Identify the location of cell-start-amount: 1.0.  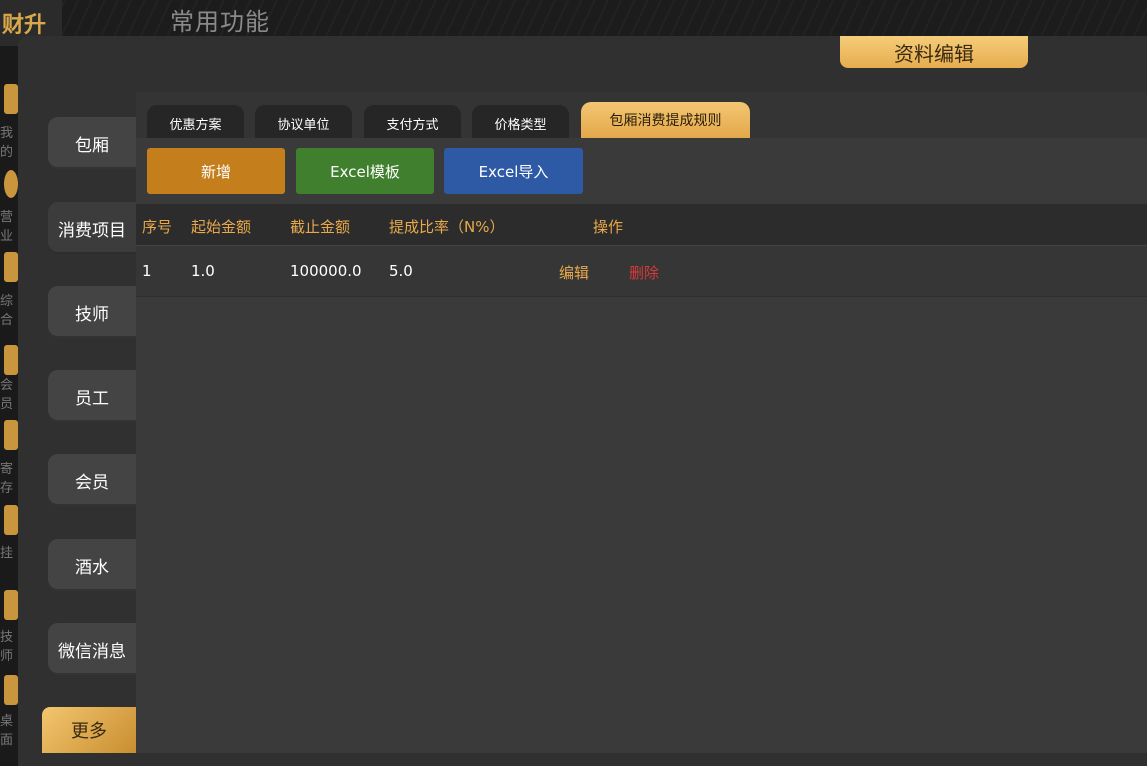
(203, 271).